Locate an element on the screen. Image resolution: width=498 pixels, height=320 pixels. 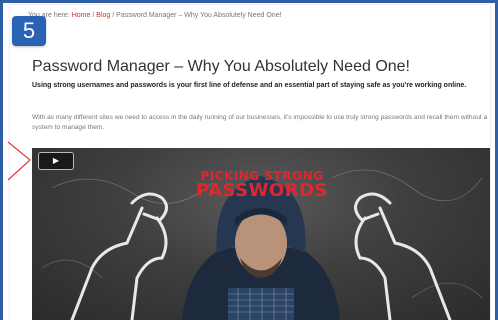
breadcrumb-blog-link: Blog is located at coordinates (103, 15).